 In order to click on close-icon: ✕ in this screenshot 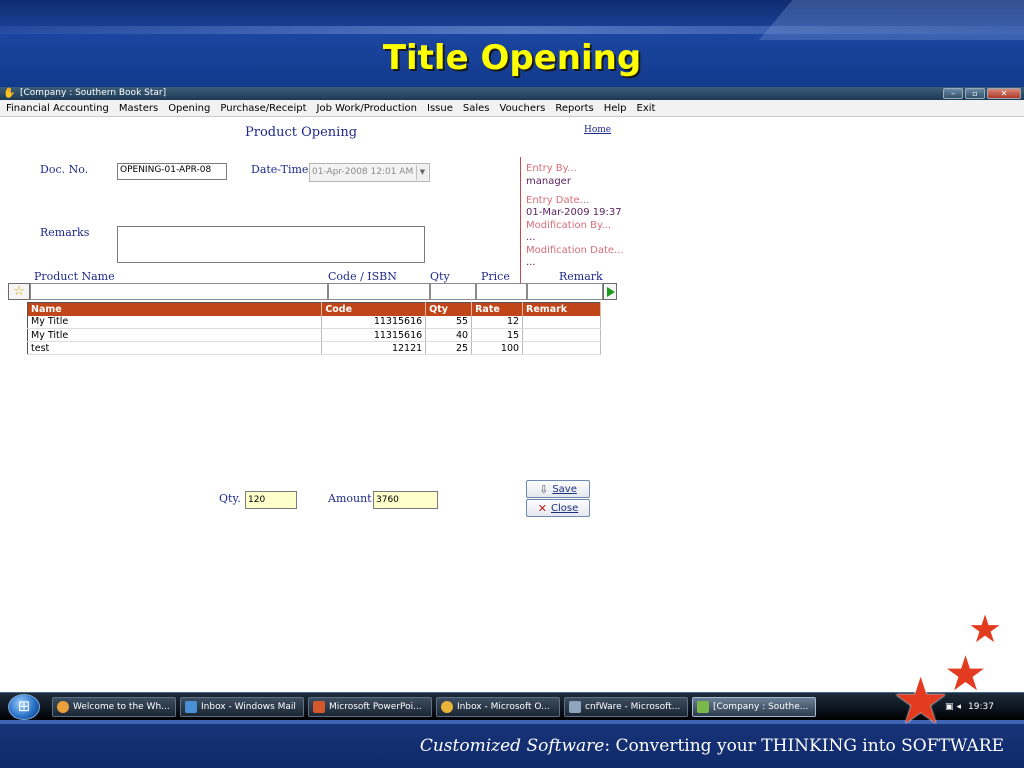, I will do `click(542, 508)`.